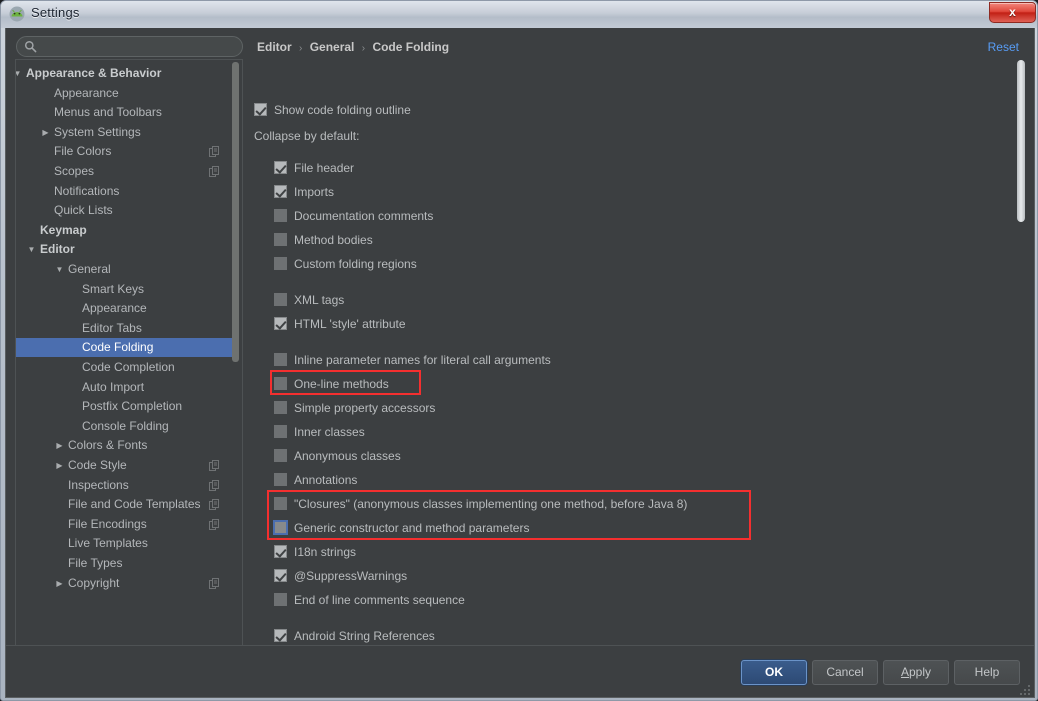 This screenshot has width=1038, height=701. I want to click on ok-button: OK, so click(774, 672).